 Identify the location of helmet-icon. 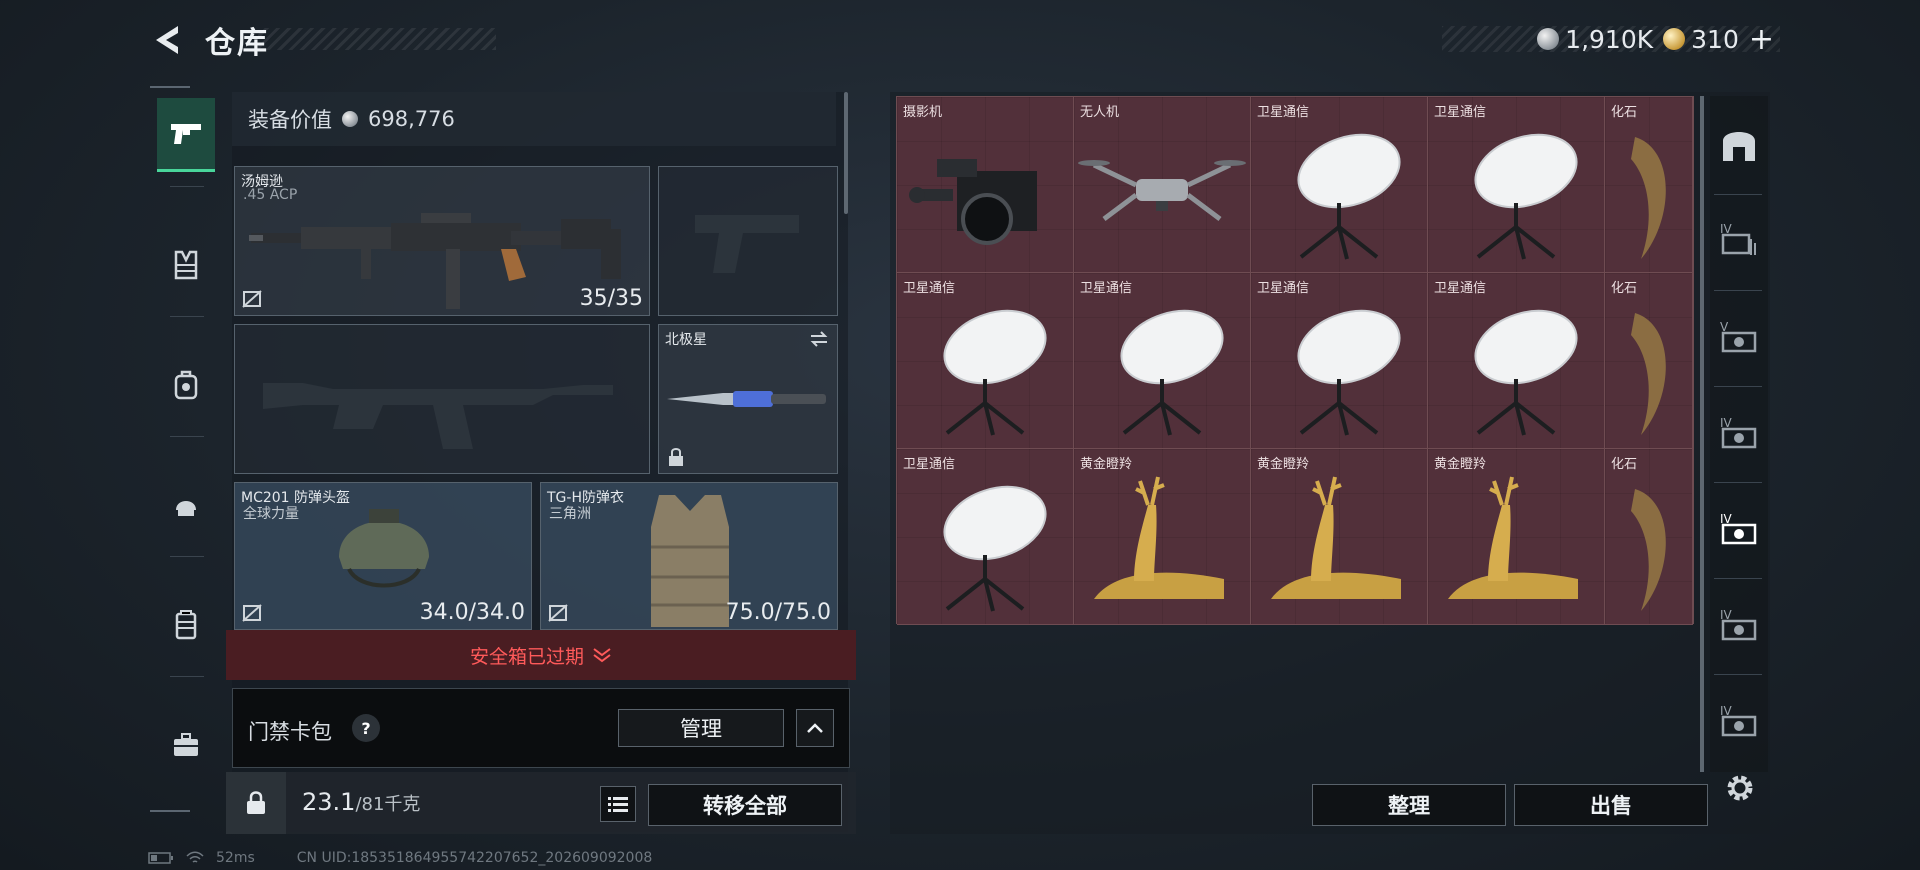
(186, 508).